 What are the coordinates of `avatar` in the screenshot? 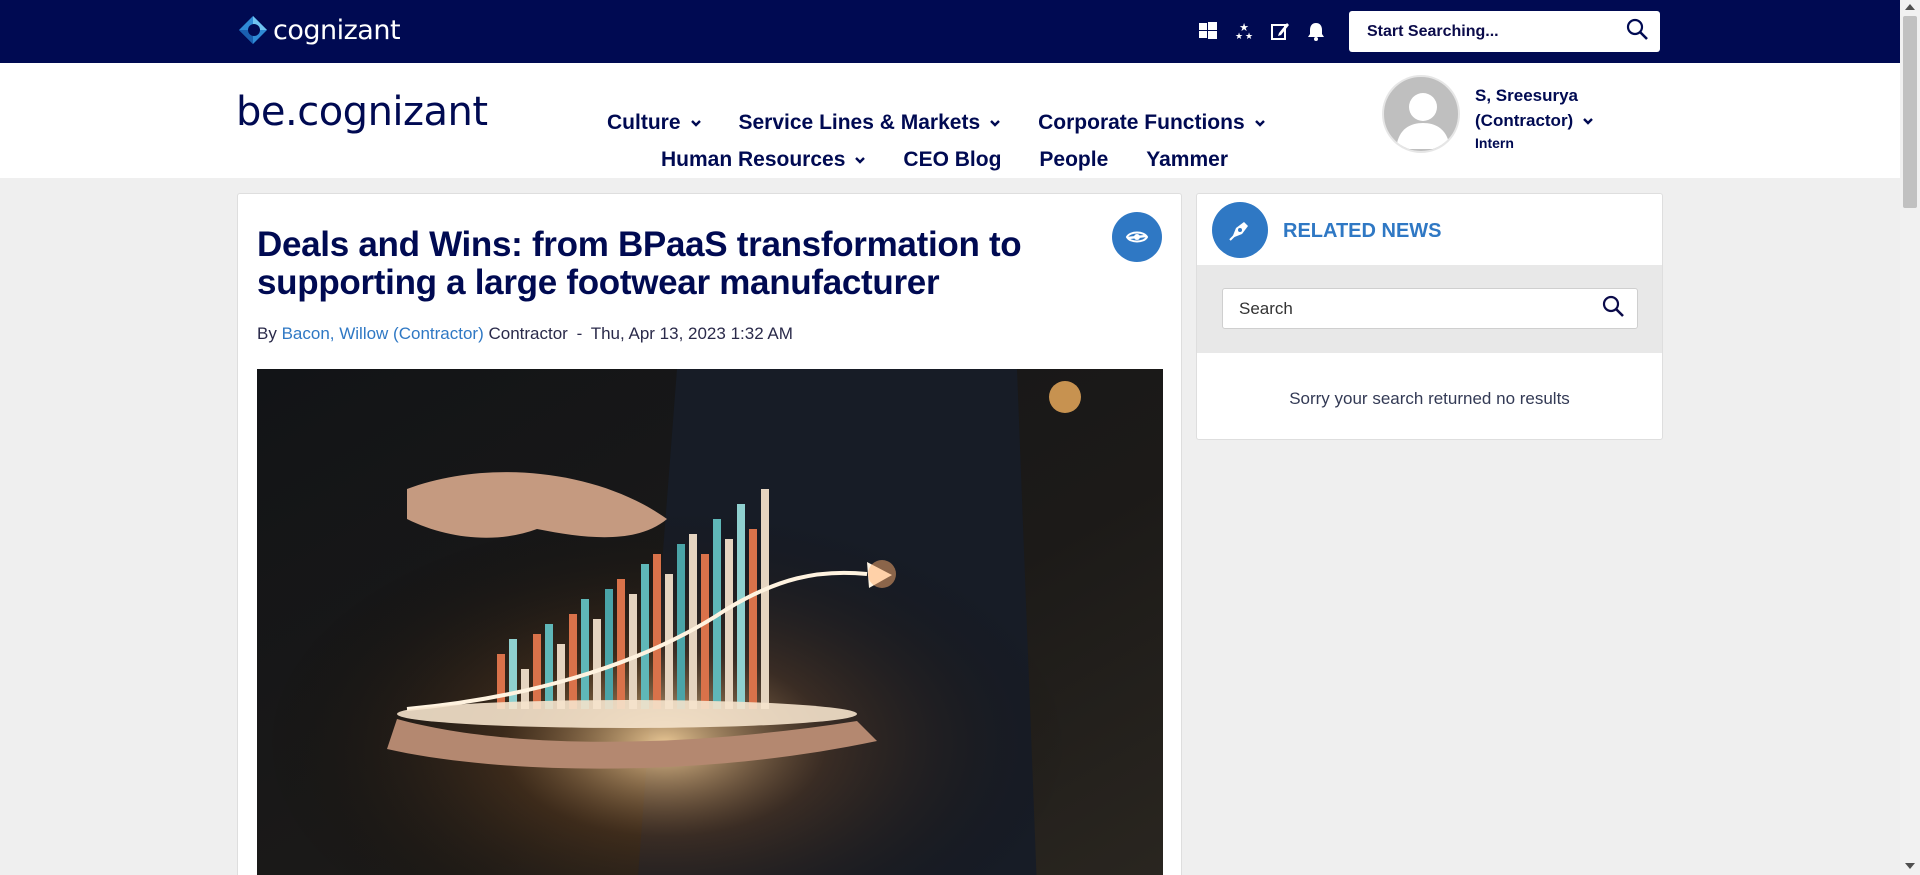 It's located at (1421, 114).